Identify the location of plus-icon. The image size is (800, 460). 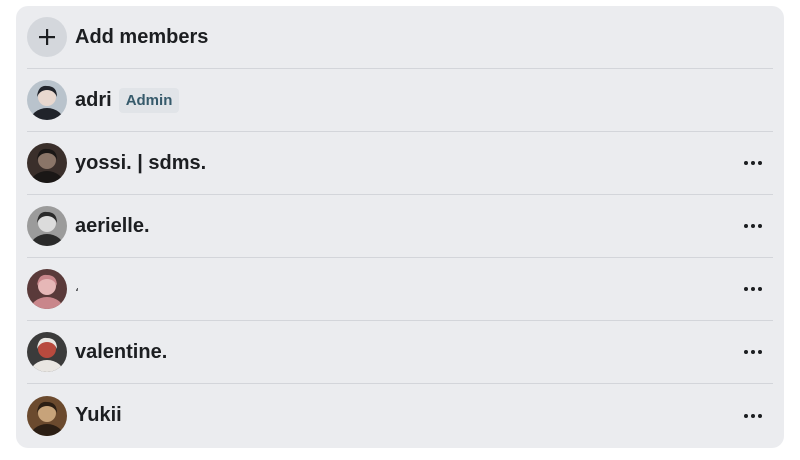
(47, 37).